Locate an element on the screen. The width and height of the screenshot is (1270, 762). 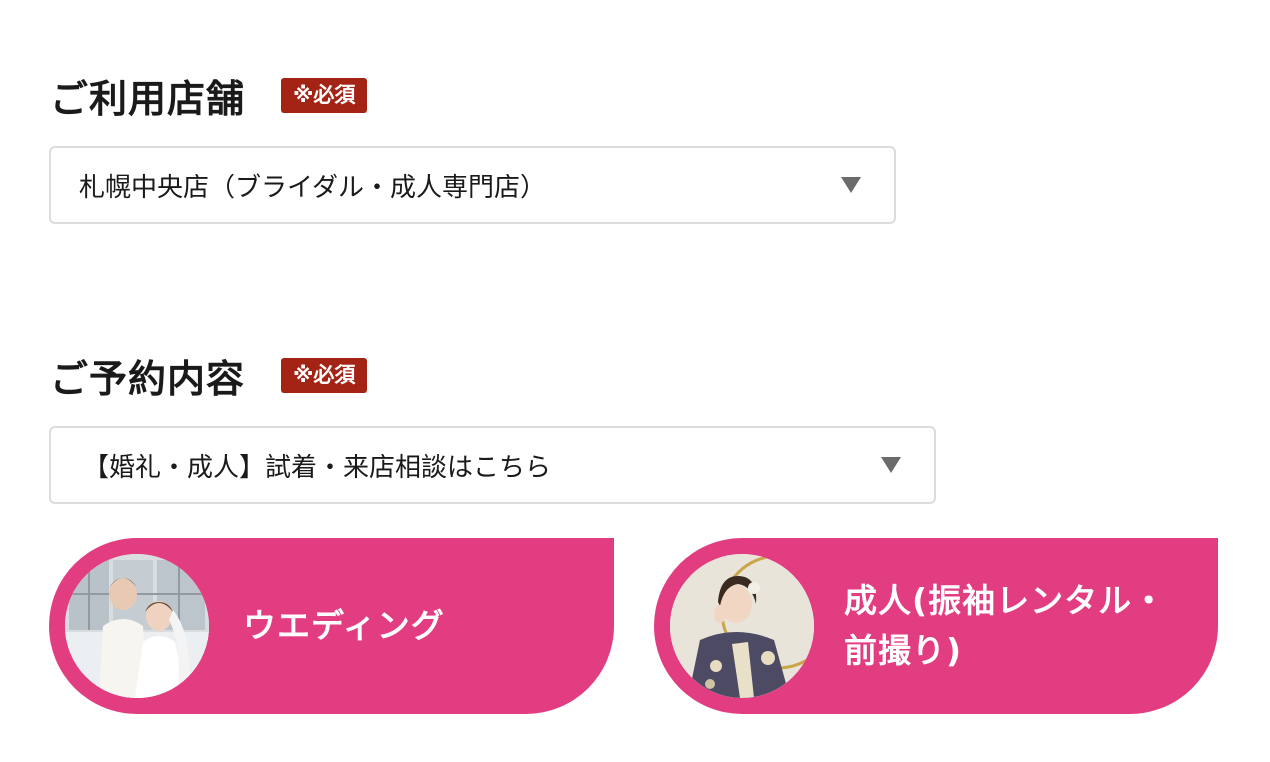
store-section-title: ご利用店舗 is located at coordinates (148, 99).